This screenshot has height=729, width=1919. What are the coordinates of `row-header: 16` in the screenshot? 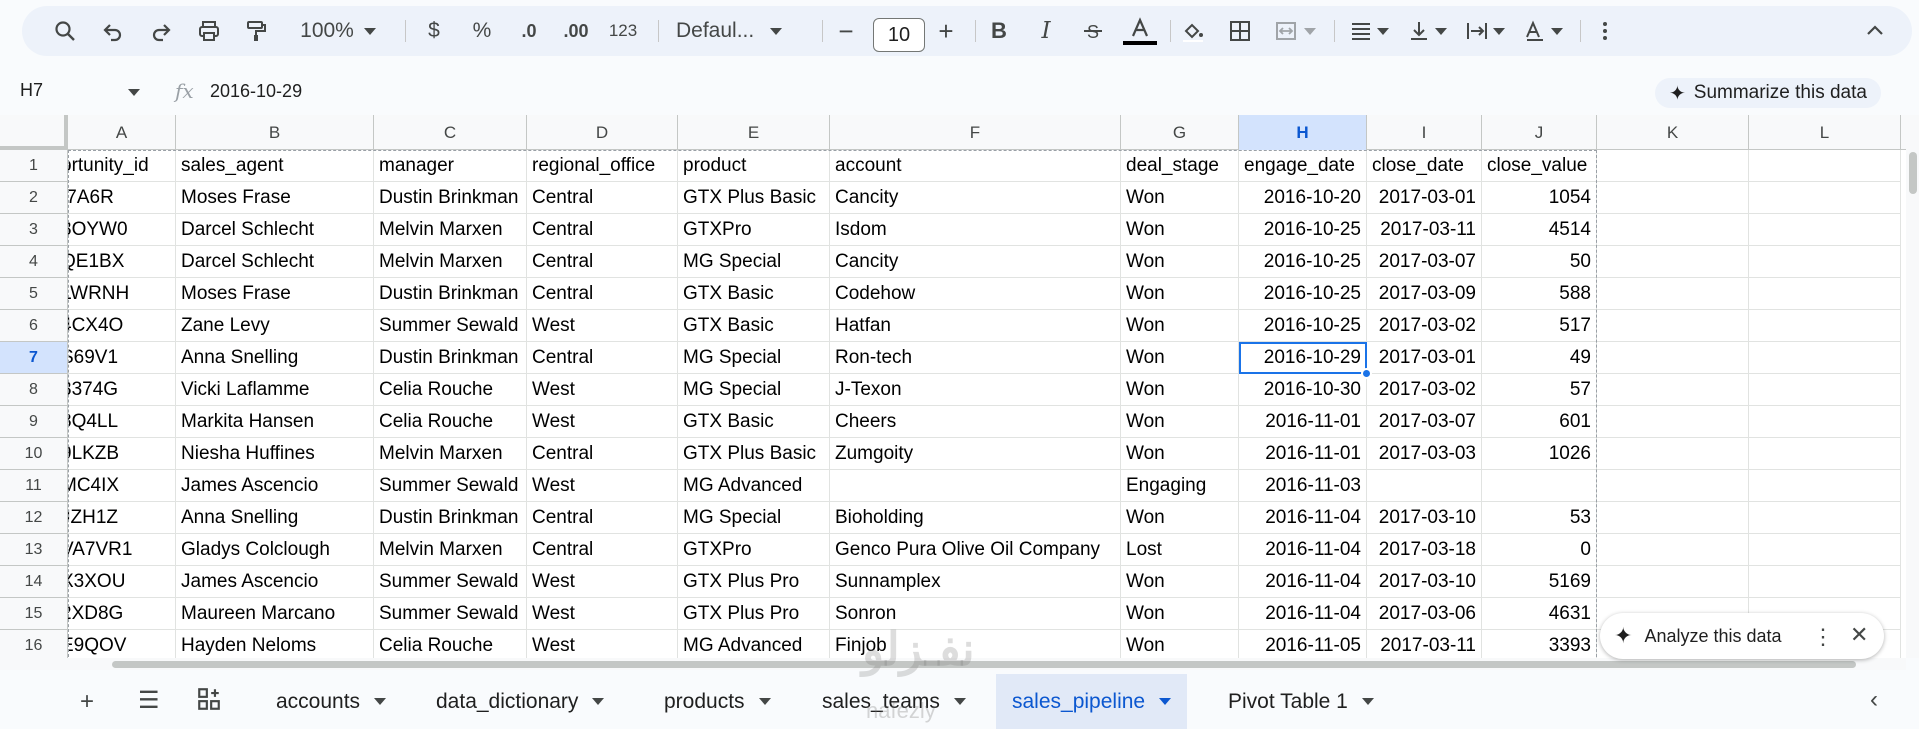 It's located at (34, 644).